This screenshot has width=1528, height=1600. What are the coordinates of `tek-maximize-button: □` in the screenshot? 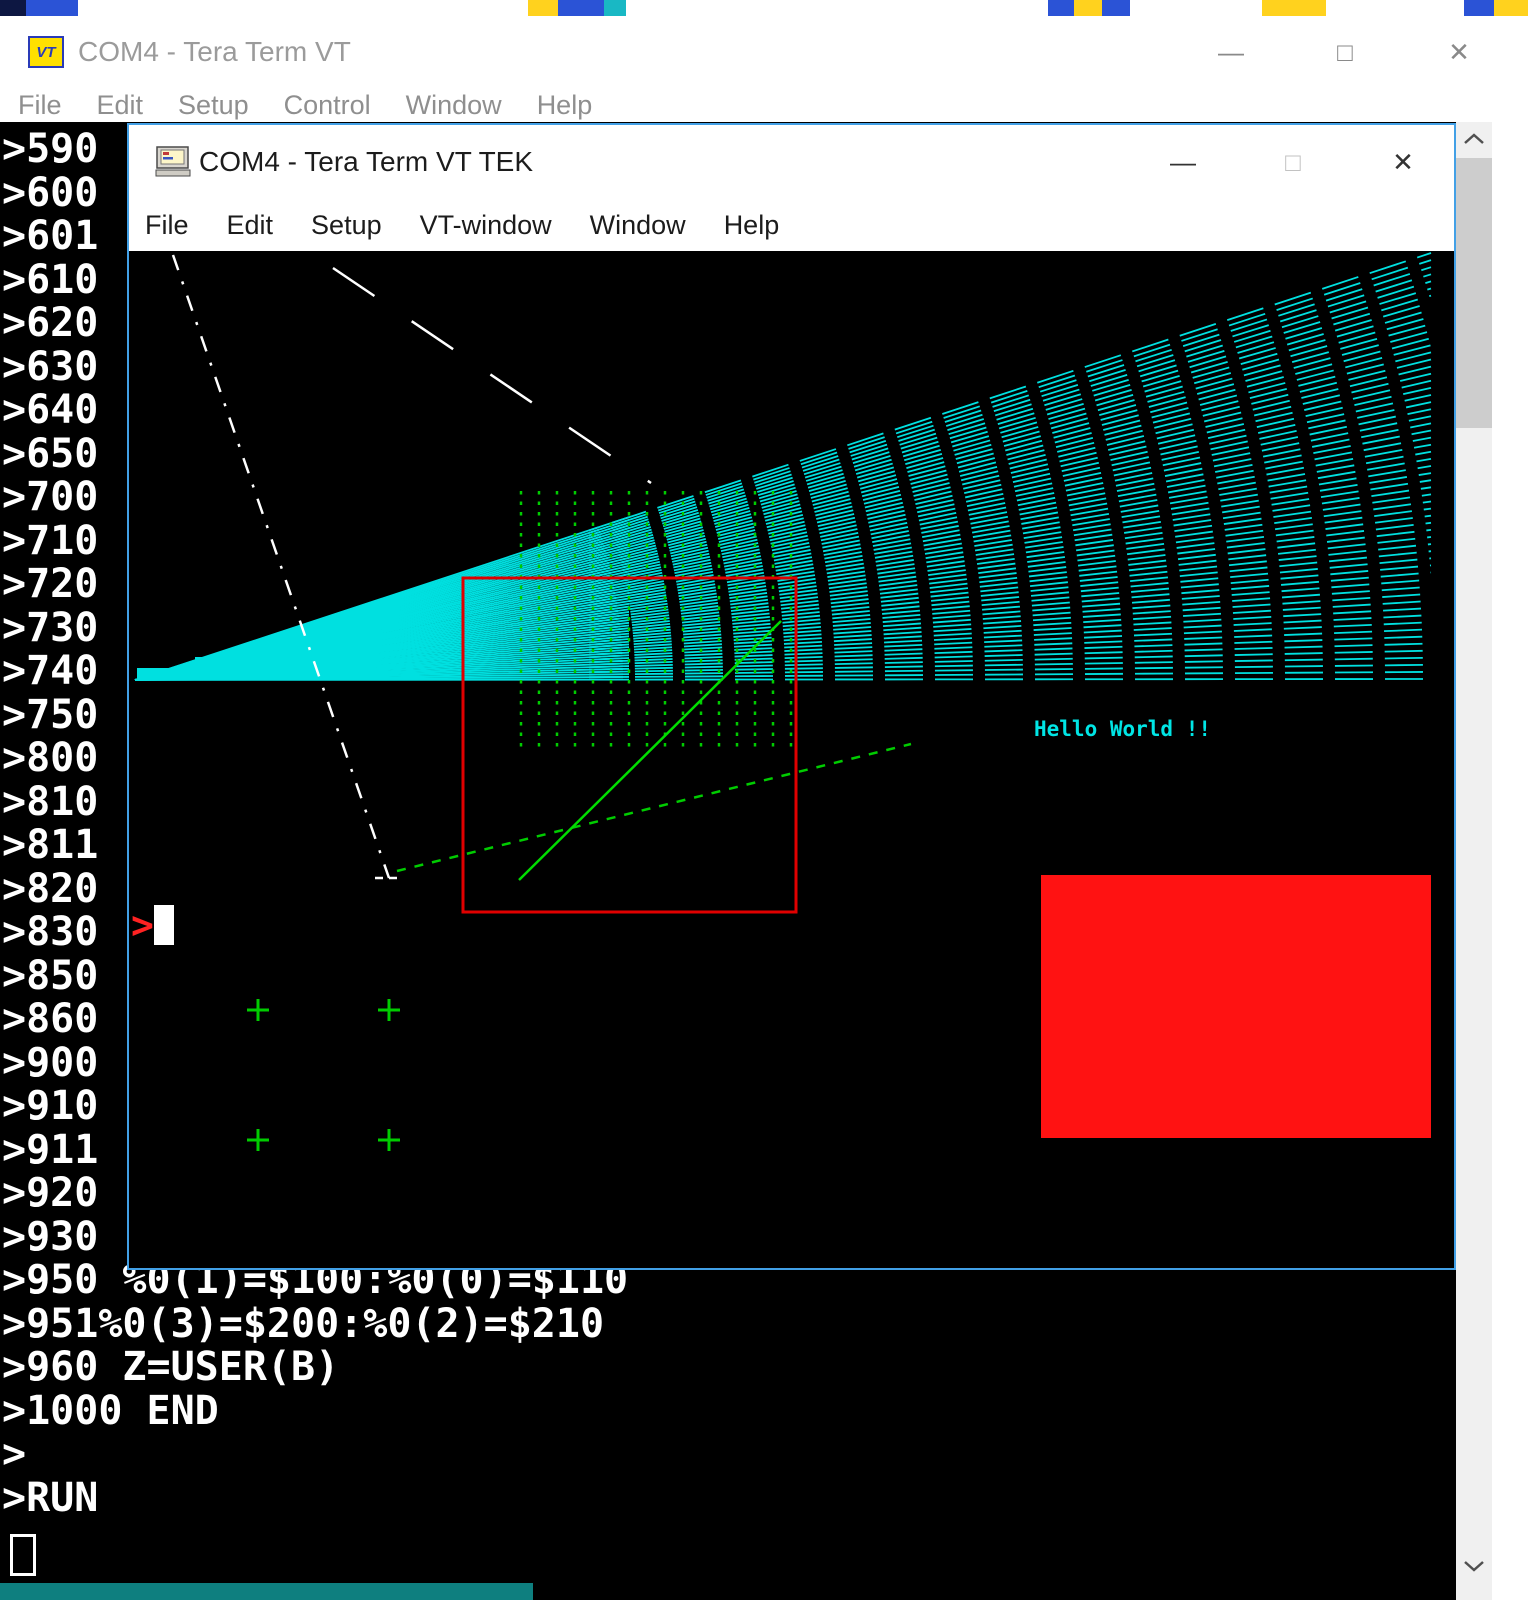 It's located at (1293, 162).